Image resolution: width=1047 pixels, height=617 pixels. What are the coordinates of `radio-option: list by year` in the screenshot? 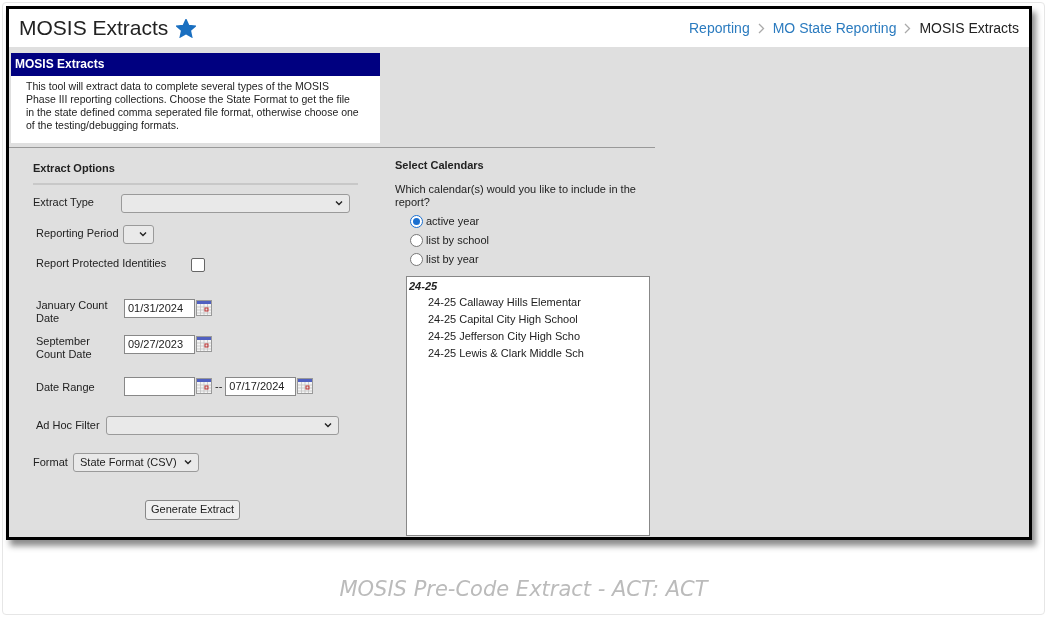 It's located at (534, 259).